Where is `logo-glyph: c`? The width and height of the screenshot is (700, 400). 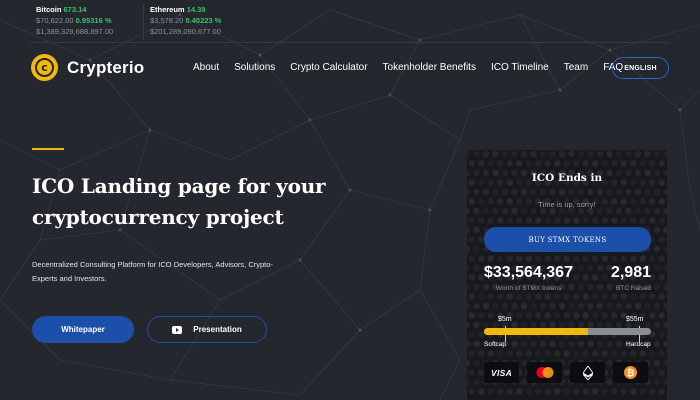
logo-glyph: c is located at coordinates (44, 67).